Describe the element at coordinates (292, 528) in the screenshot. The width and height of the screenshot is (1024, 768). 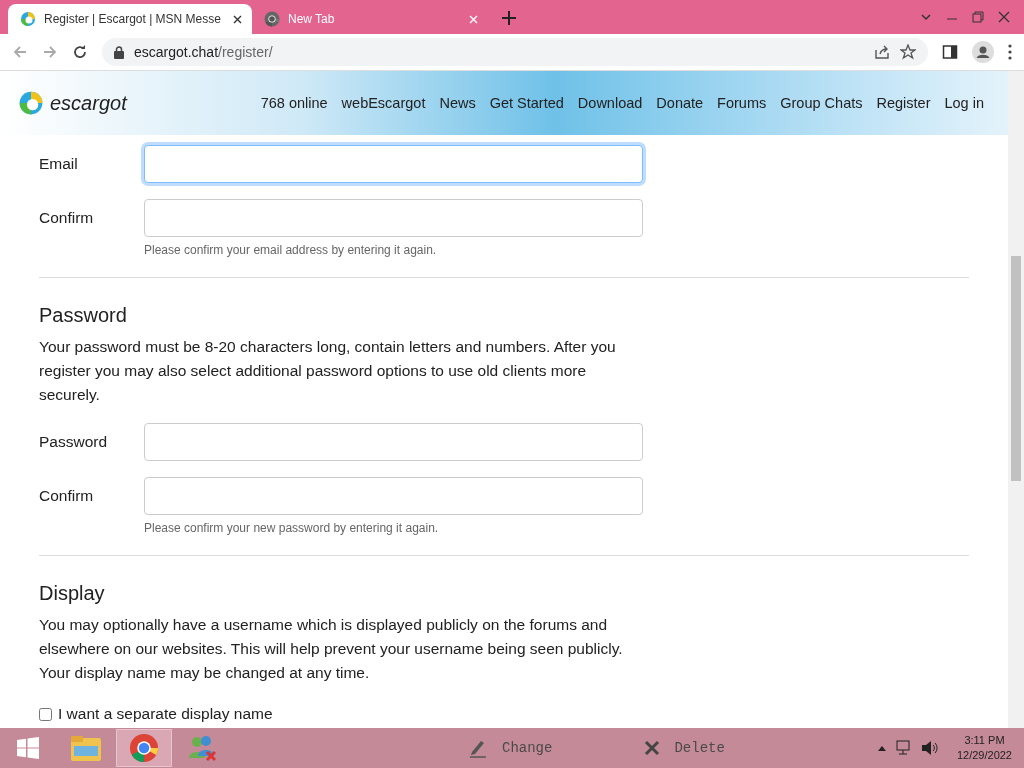
I see `hint-text: Please confirm your new password by entering it again.` at that location.